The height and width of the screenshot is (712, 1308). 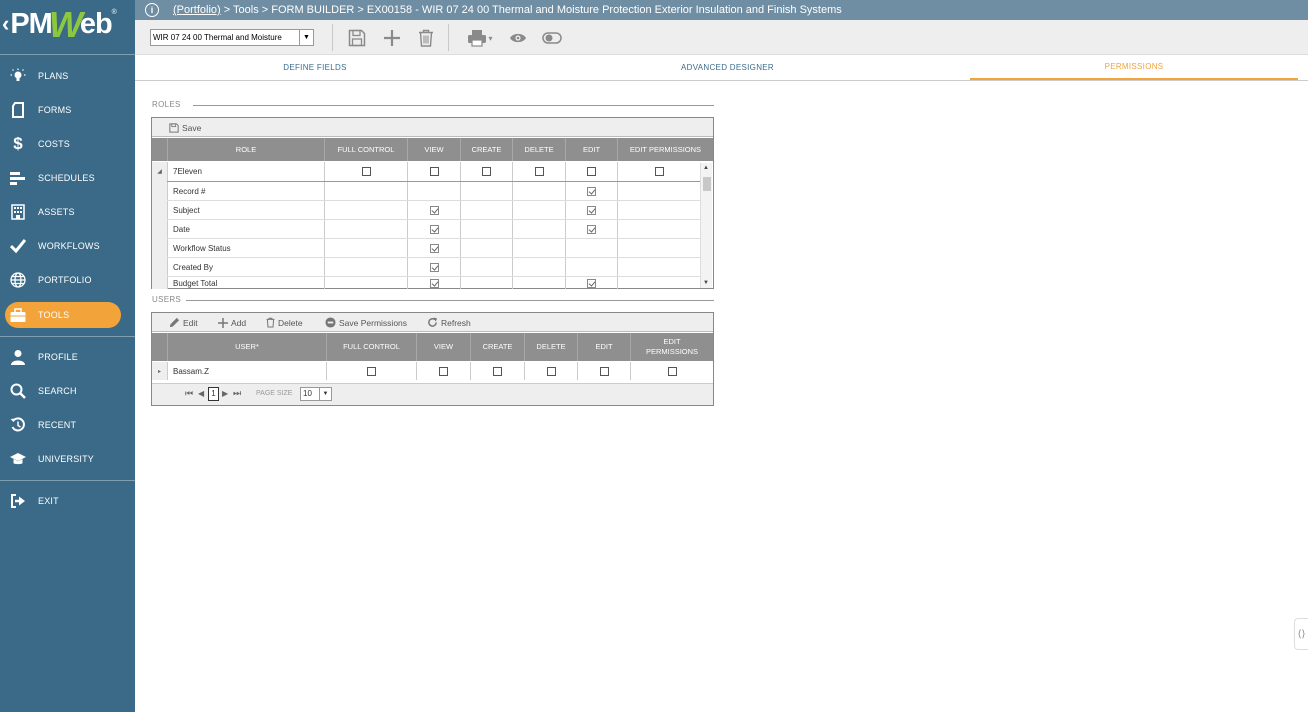 I want to click on print-button: ▾, so click(x=480, y=38).